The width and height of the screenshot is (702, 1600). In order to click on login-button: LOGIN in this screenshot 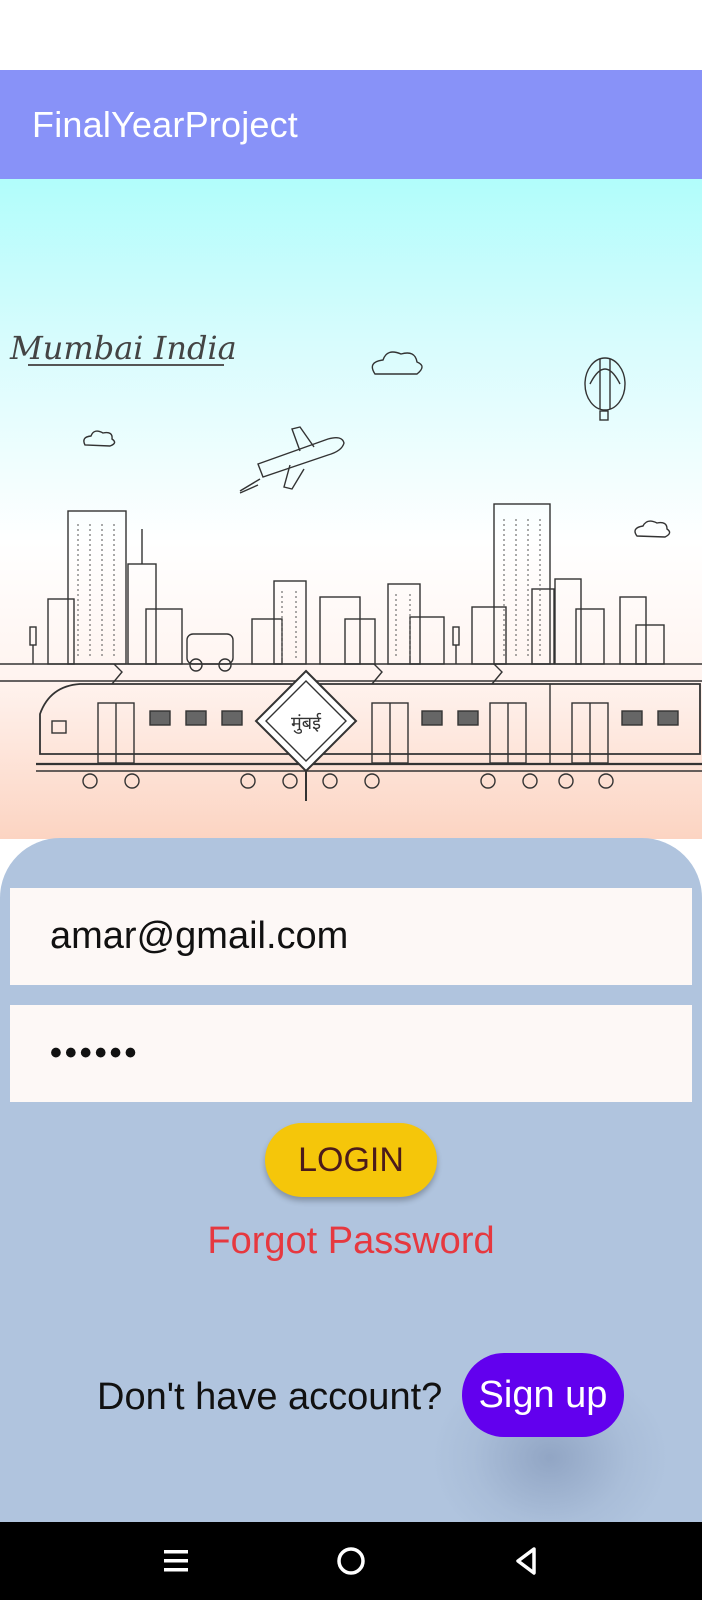, I will do `click(351, 1160)`.